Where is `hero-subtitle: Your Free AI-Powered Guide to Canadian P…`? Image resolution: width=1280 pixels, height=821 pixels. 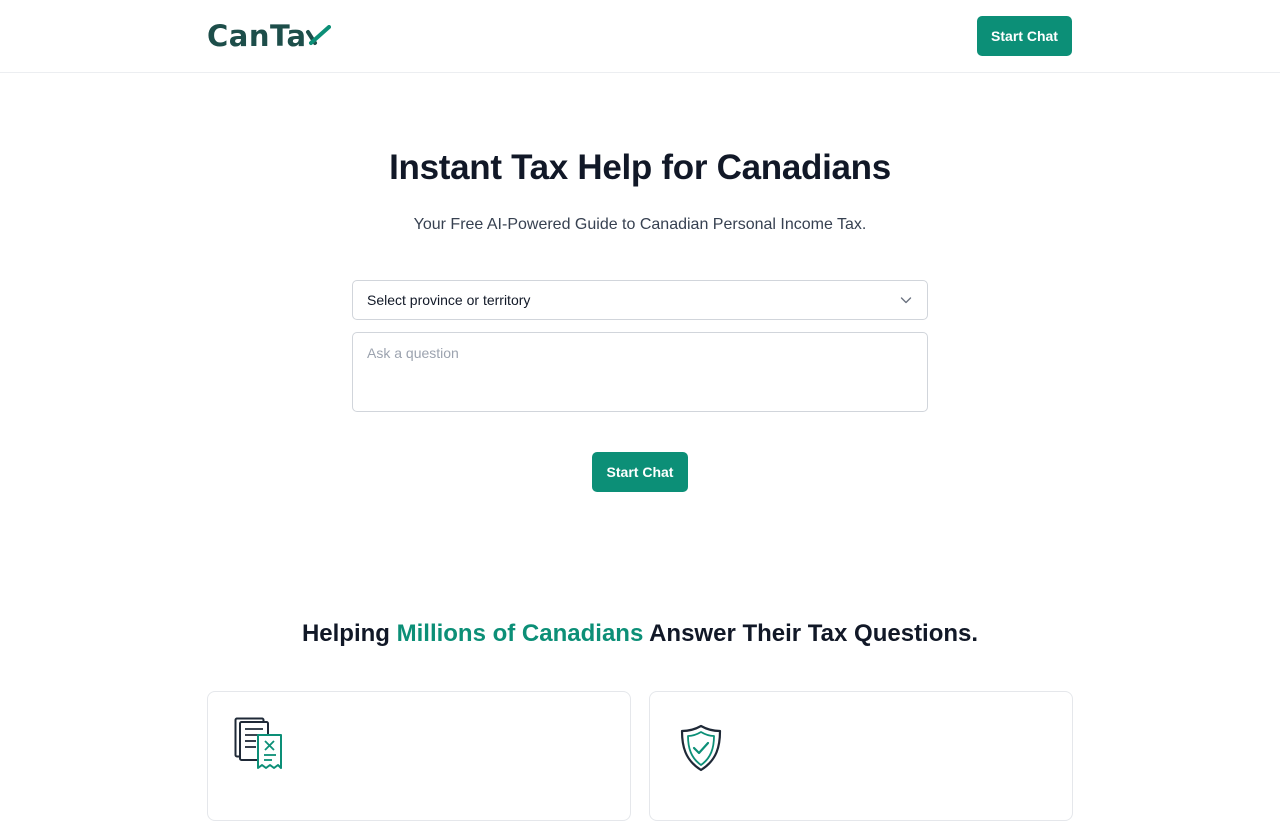
hero-subtitle: Your Free AI-Powered Guide to Canadian P… is located at coordinates (640, 224).